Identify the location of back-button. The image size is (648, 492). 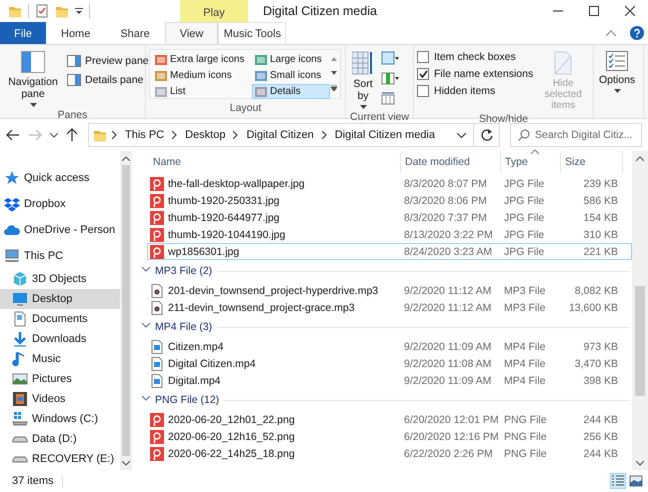
(13, 135).